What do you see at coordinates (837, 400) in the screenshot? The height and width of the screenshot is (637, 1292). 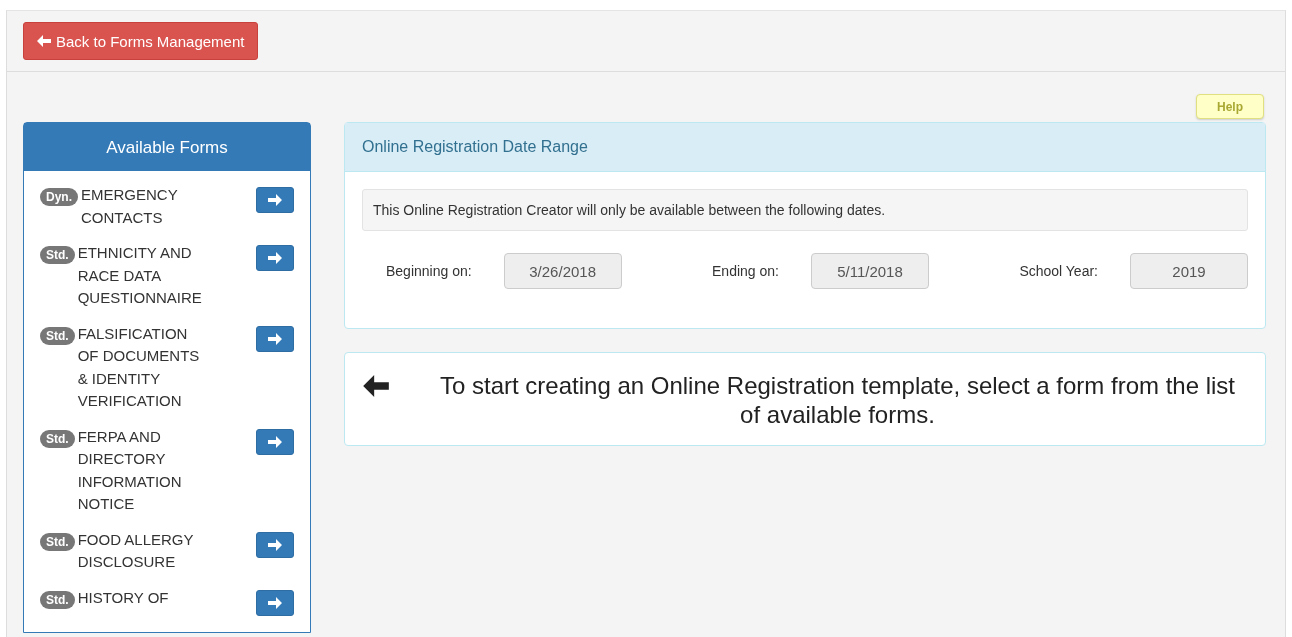 I see `instruction-text: To start creating an Online Registration template, select a form from the list of available forms.` at bounding box center [837, 400].